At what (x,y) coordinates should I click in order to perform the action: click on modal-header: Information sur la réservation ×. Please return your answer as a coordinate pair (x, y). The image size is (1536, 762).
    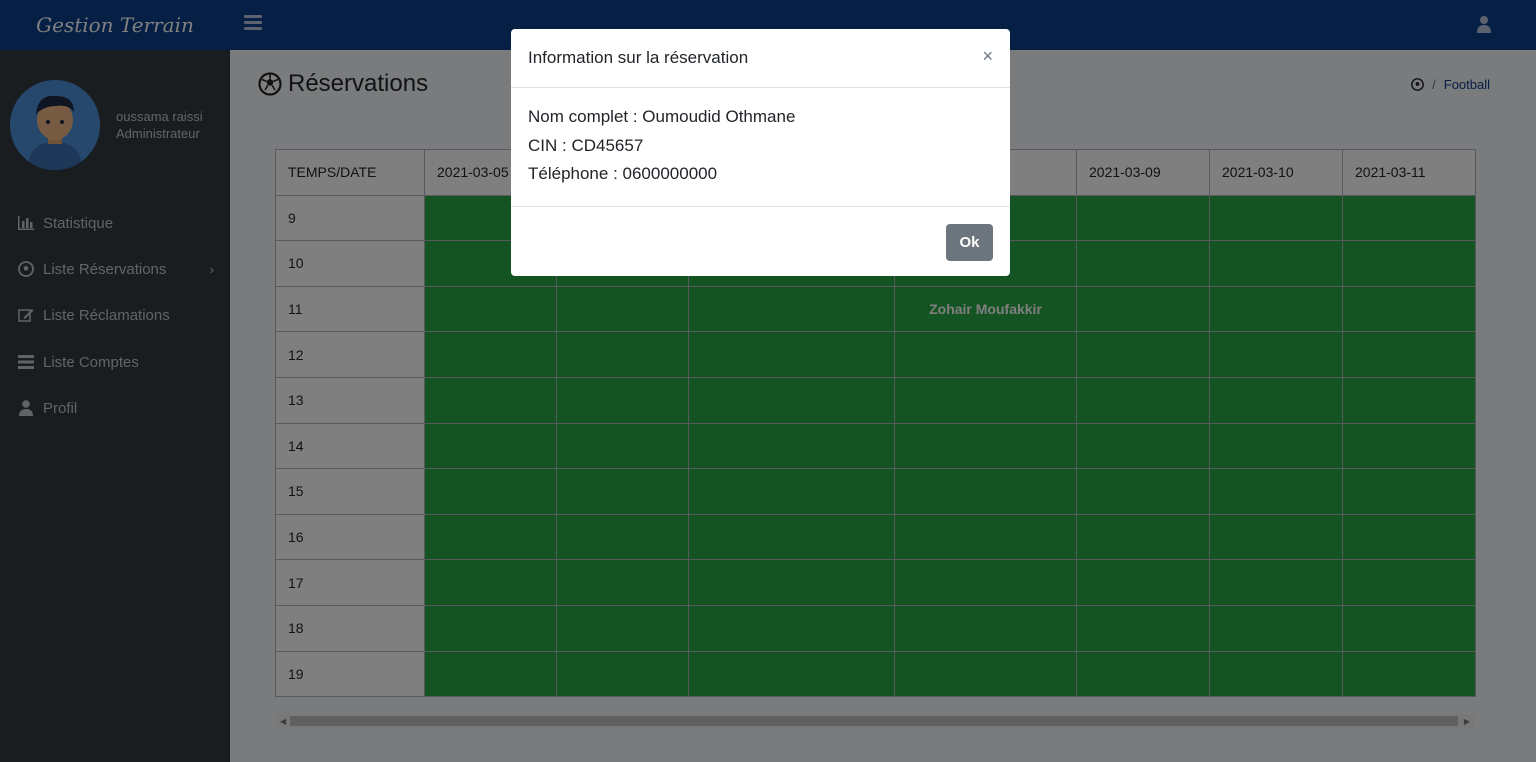
    Looking at the image, I should click on (760, 58).